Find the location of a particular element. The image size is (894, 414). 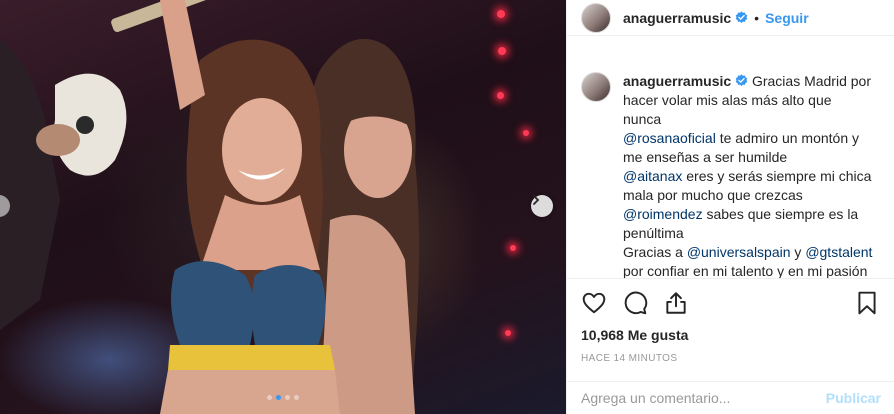

publish-button: Publicar is located at coordinates (853, 398).